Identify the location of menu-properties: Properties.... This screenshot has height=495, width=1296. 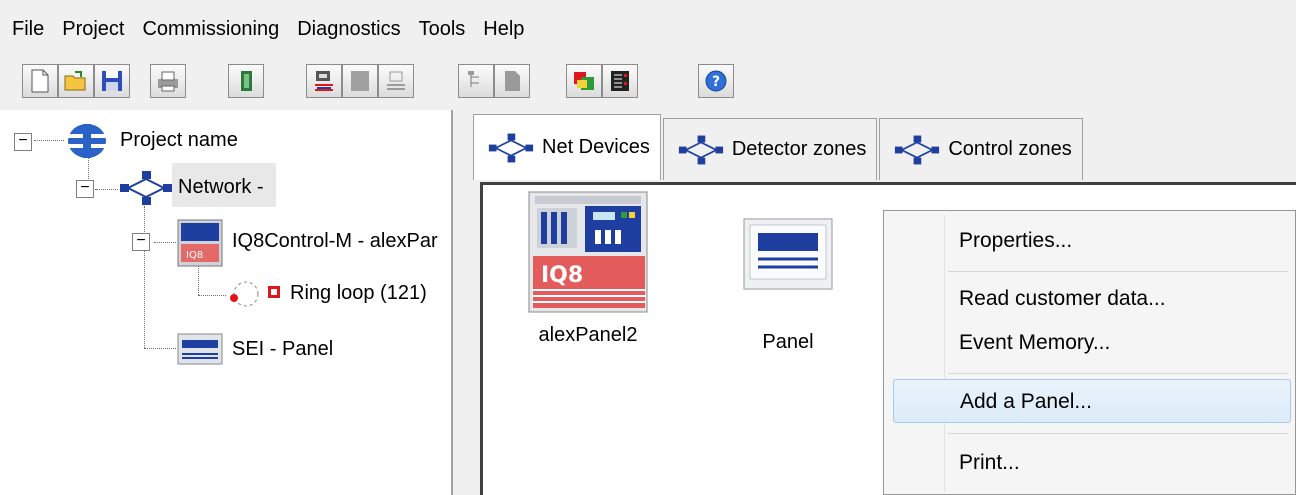
(1090, 241).